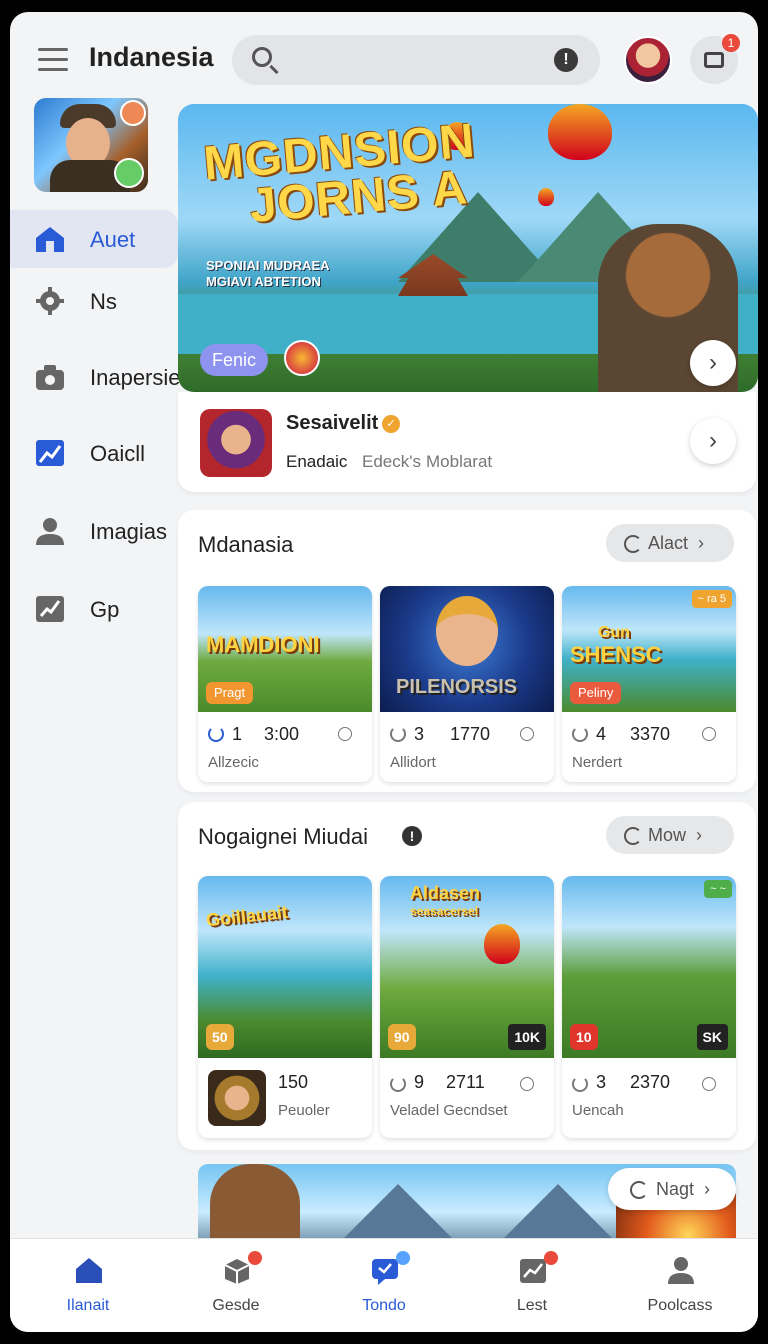 The width and height of the screenshot is (768, 1344). I want to click on hero-next-button: ›, so click(713, 363).